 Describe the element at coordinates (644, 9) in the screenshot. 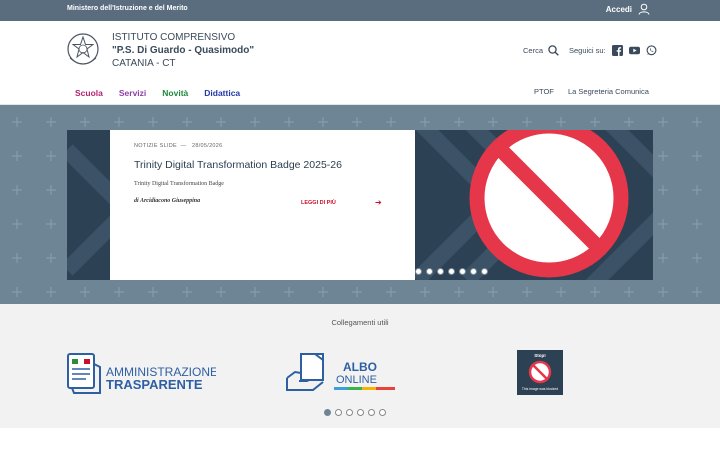

I see `user-icon` at that location.